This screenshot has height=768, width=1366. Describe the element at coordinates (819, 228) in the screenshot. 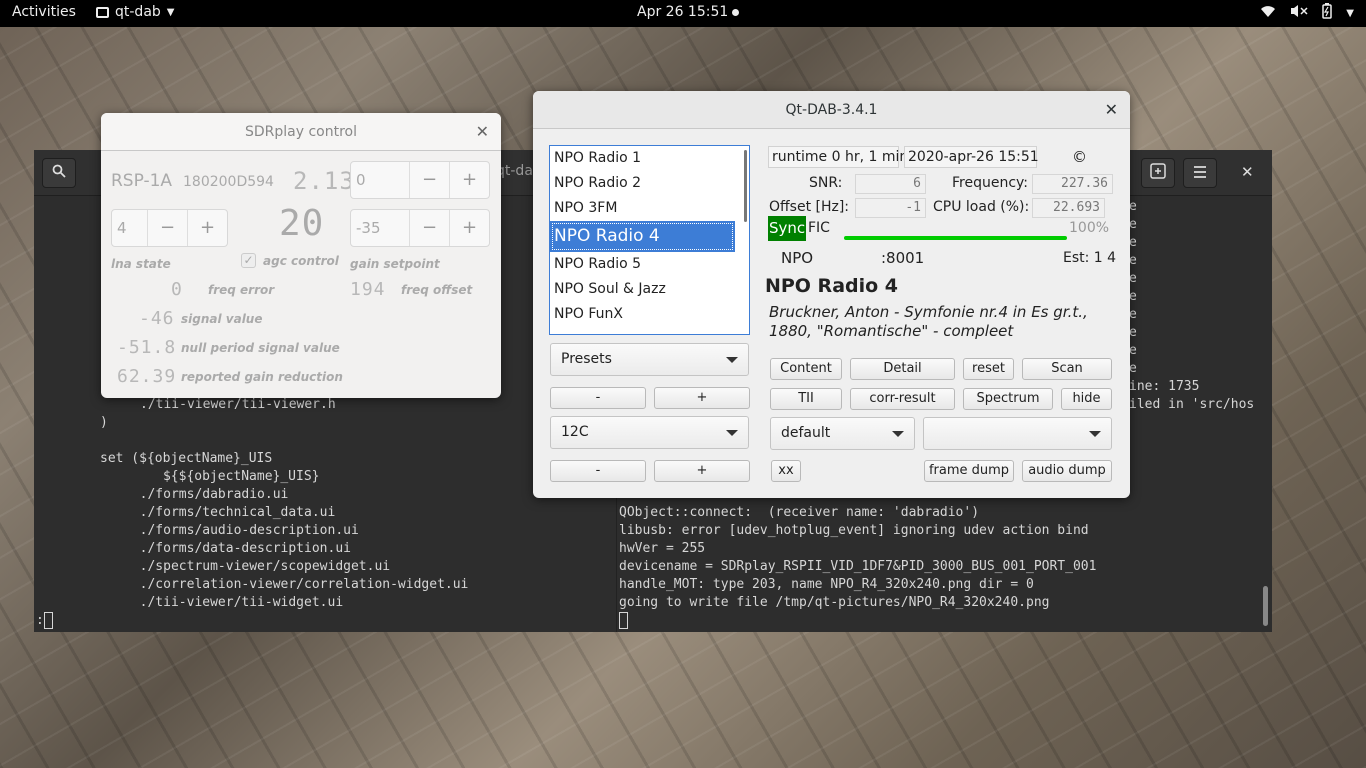

I see `fic-label: FIC` at that location.